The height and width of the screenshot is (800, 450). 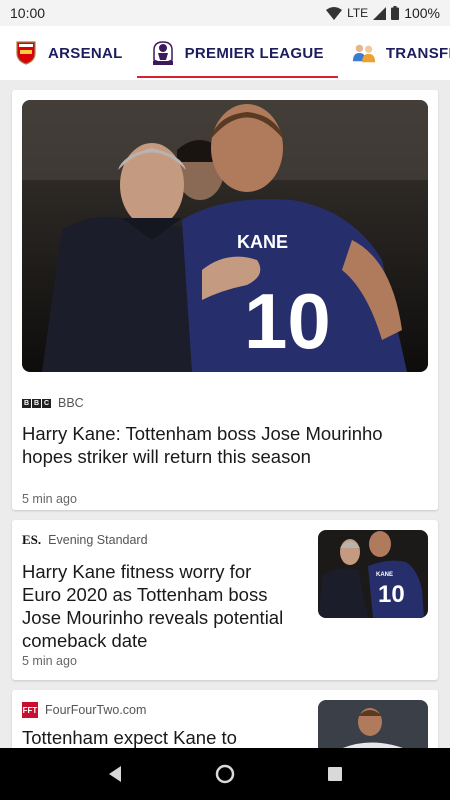 I want to click on home-button, so click(x=225, y=774).